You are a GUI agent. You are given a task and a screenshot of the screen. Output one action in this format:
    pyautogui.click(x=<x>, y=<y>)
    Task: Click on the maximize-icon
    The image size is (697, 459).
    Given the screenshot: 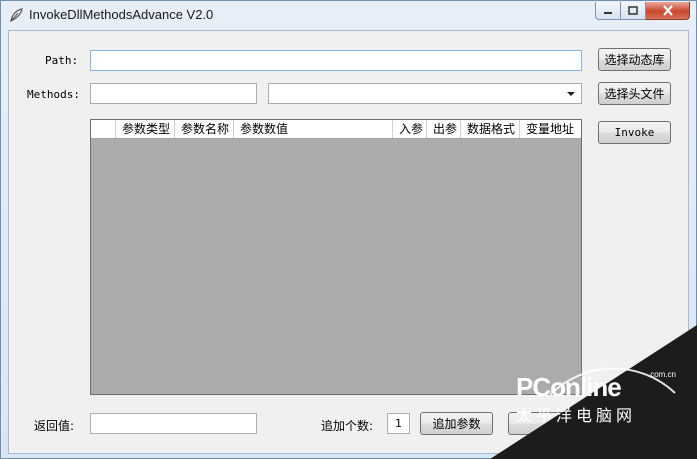 What is the action you would take?
    pyautogui.click(x=633, y=10)
    